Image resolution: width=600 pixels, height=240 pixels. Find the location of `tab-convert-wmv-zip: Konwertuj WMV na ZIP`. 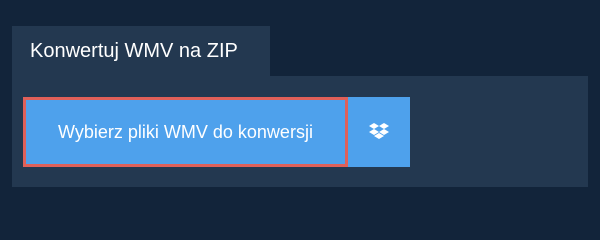

tab-convert-wmv-zip: Konwertuj WMV na ZIP is located at coordinates (141, 51).